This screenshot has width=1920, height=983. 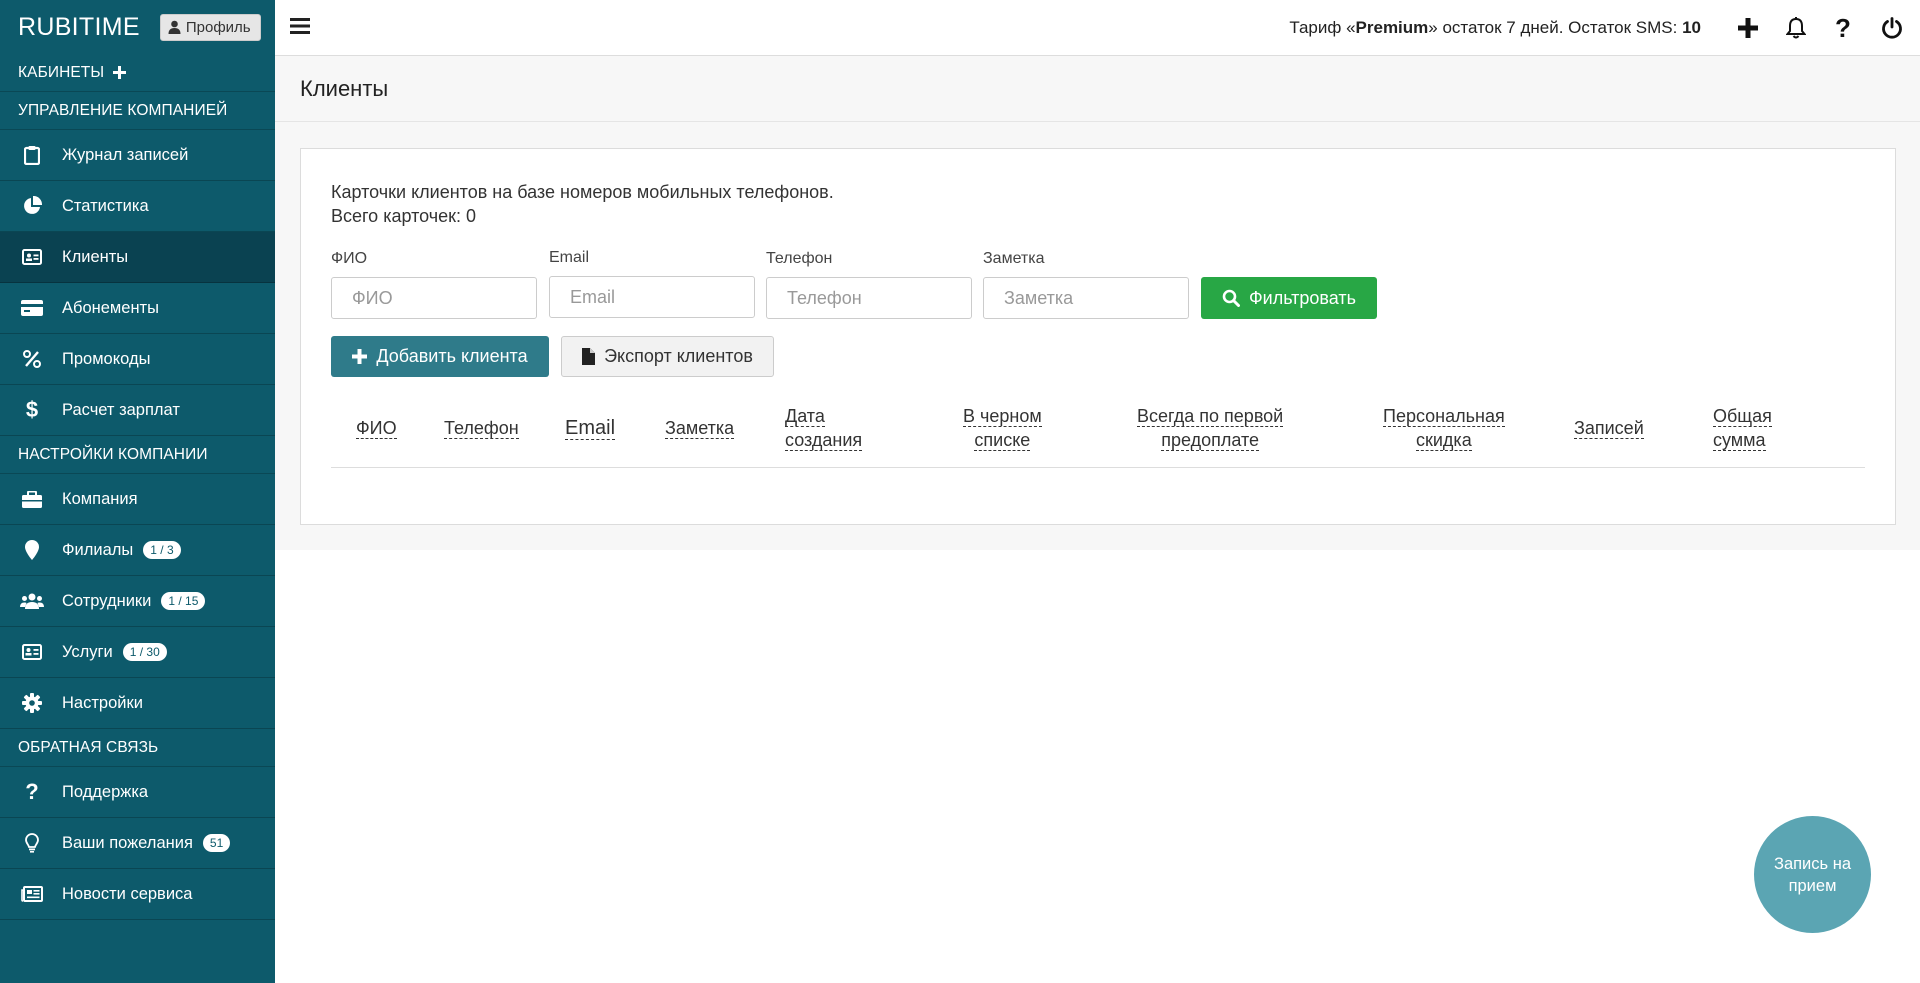 I want to click on users-icon, so click(x=32, y=601).